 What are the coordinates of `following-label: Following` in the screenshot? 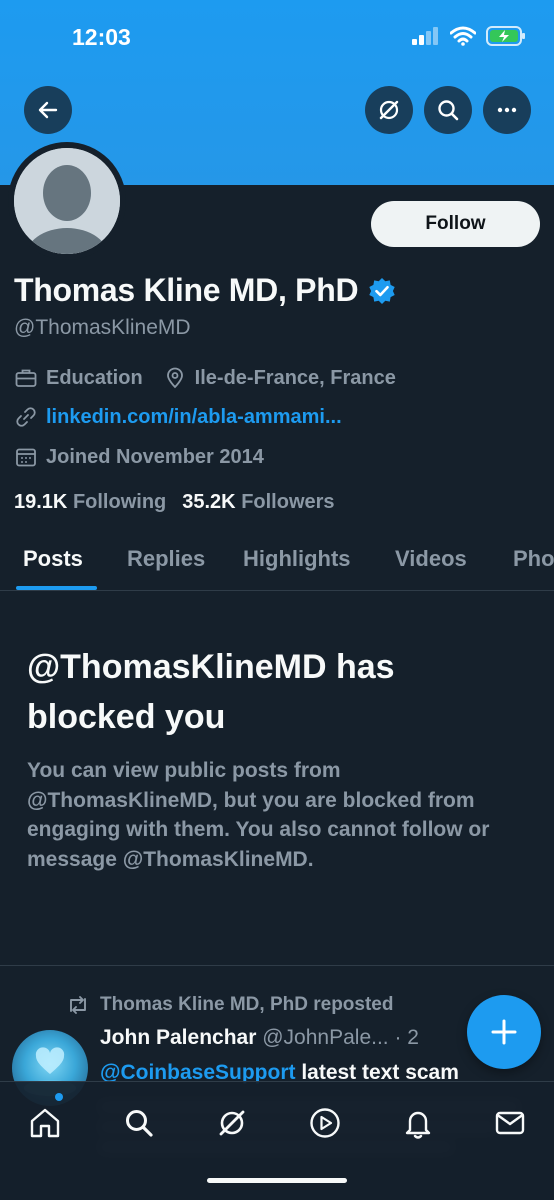 It's located at (119, 502).